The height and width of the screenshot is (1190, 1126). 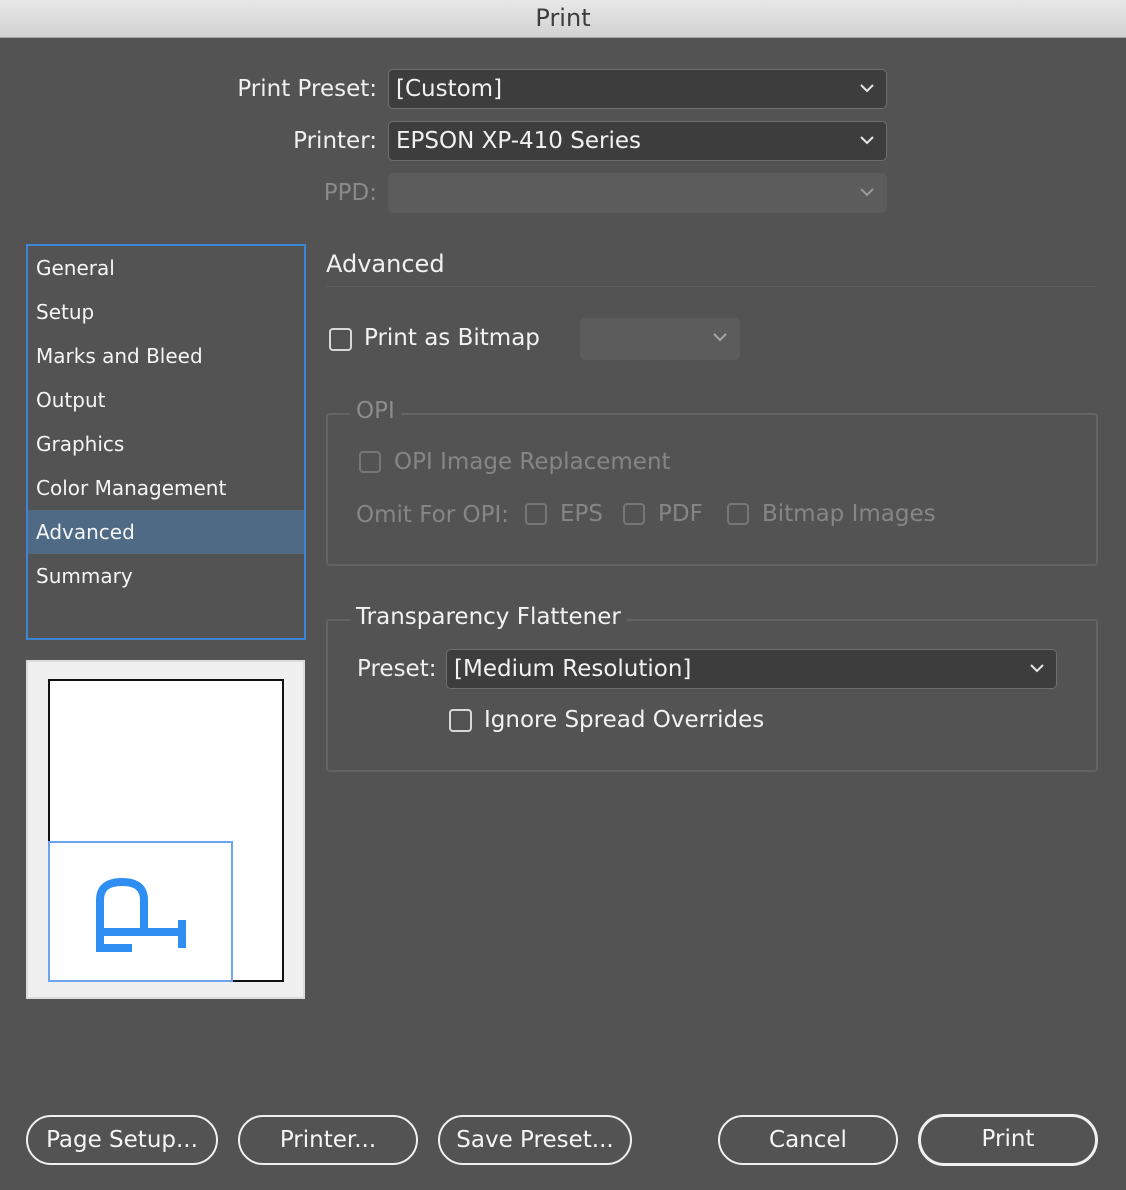 What do you see at coordinates (518, 141) in the screenshot?
I see `printer-value: EPSON XP-410 Series` at bounding box center [518, 141].